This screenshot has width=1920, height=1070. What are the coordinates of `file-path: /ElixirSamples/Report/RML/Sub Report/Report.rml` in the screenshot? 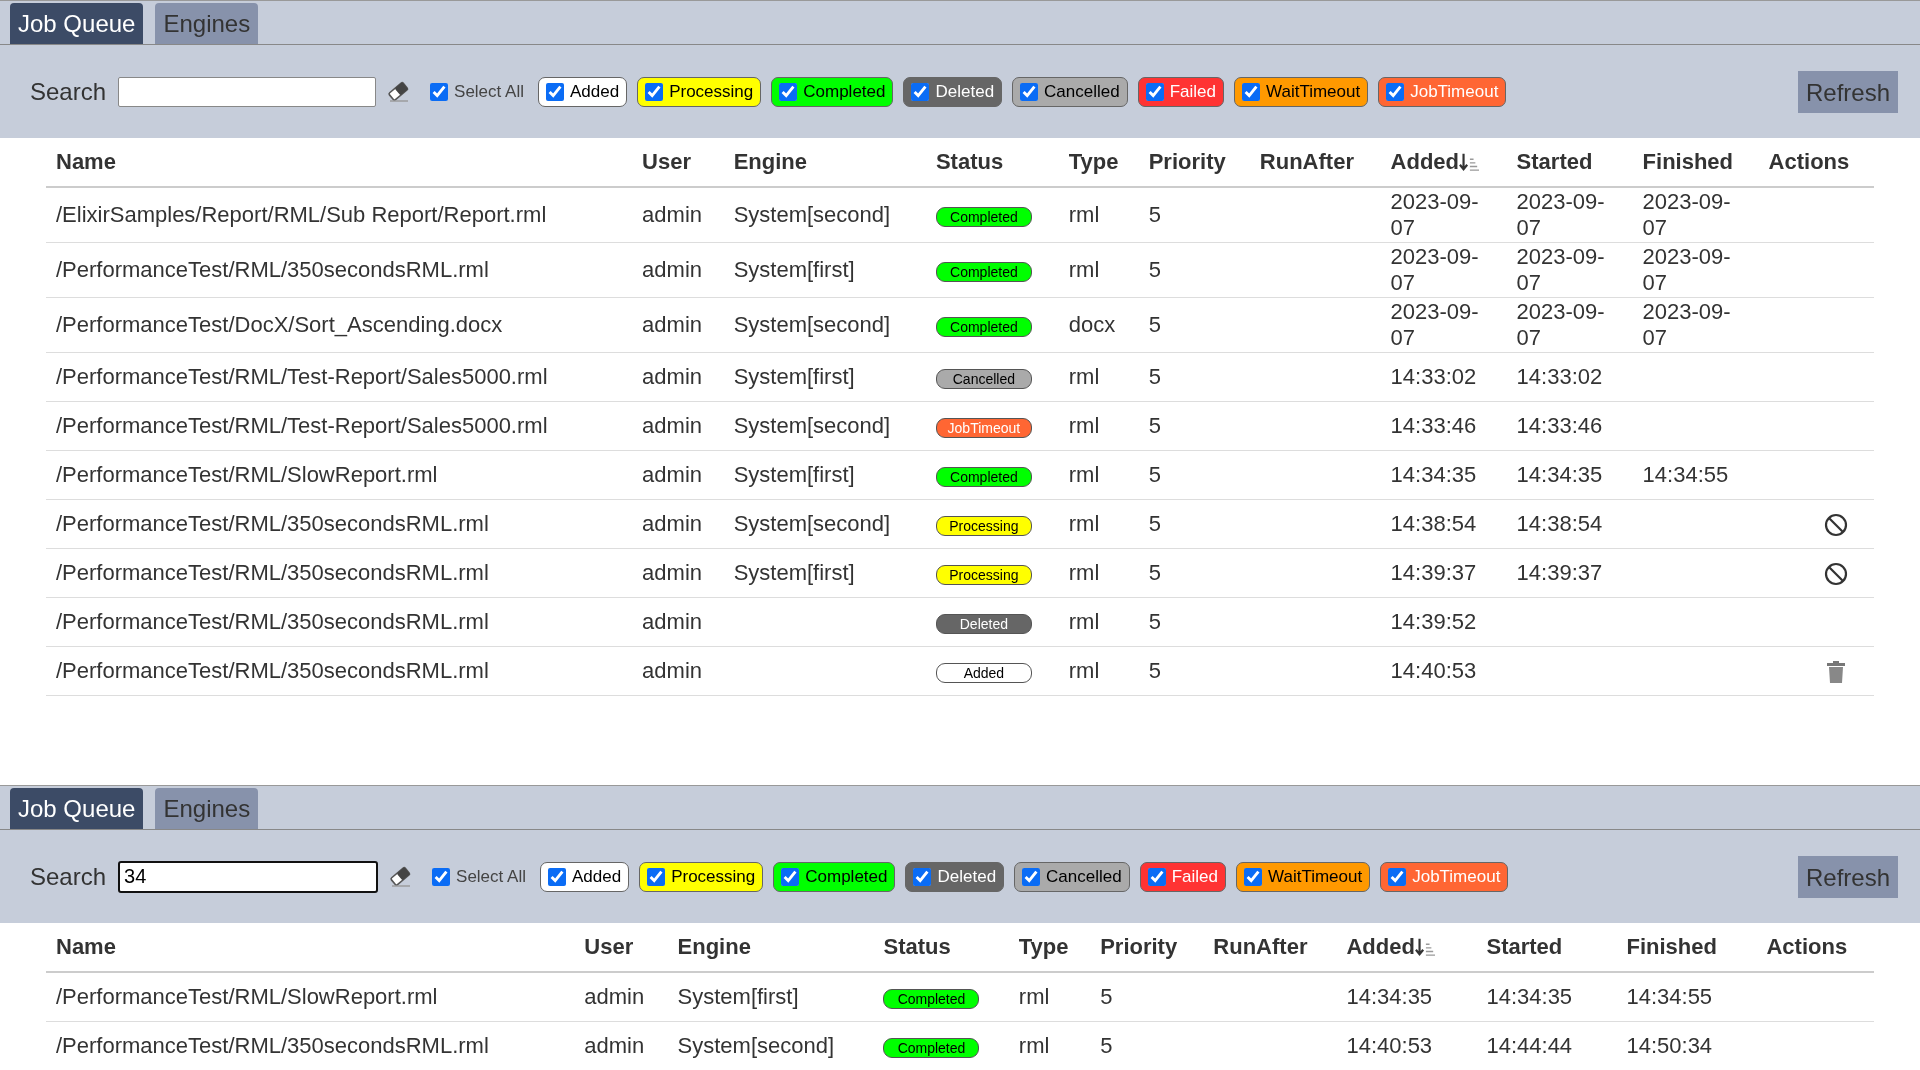 It's located at (301, 214).